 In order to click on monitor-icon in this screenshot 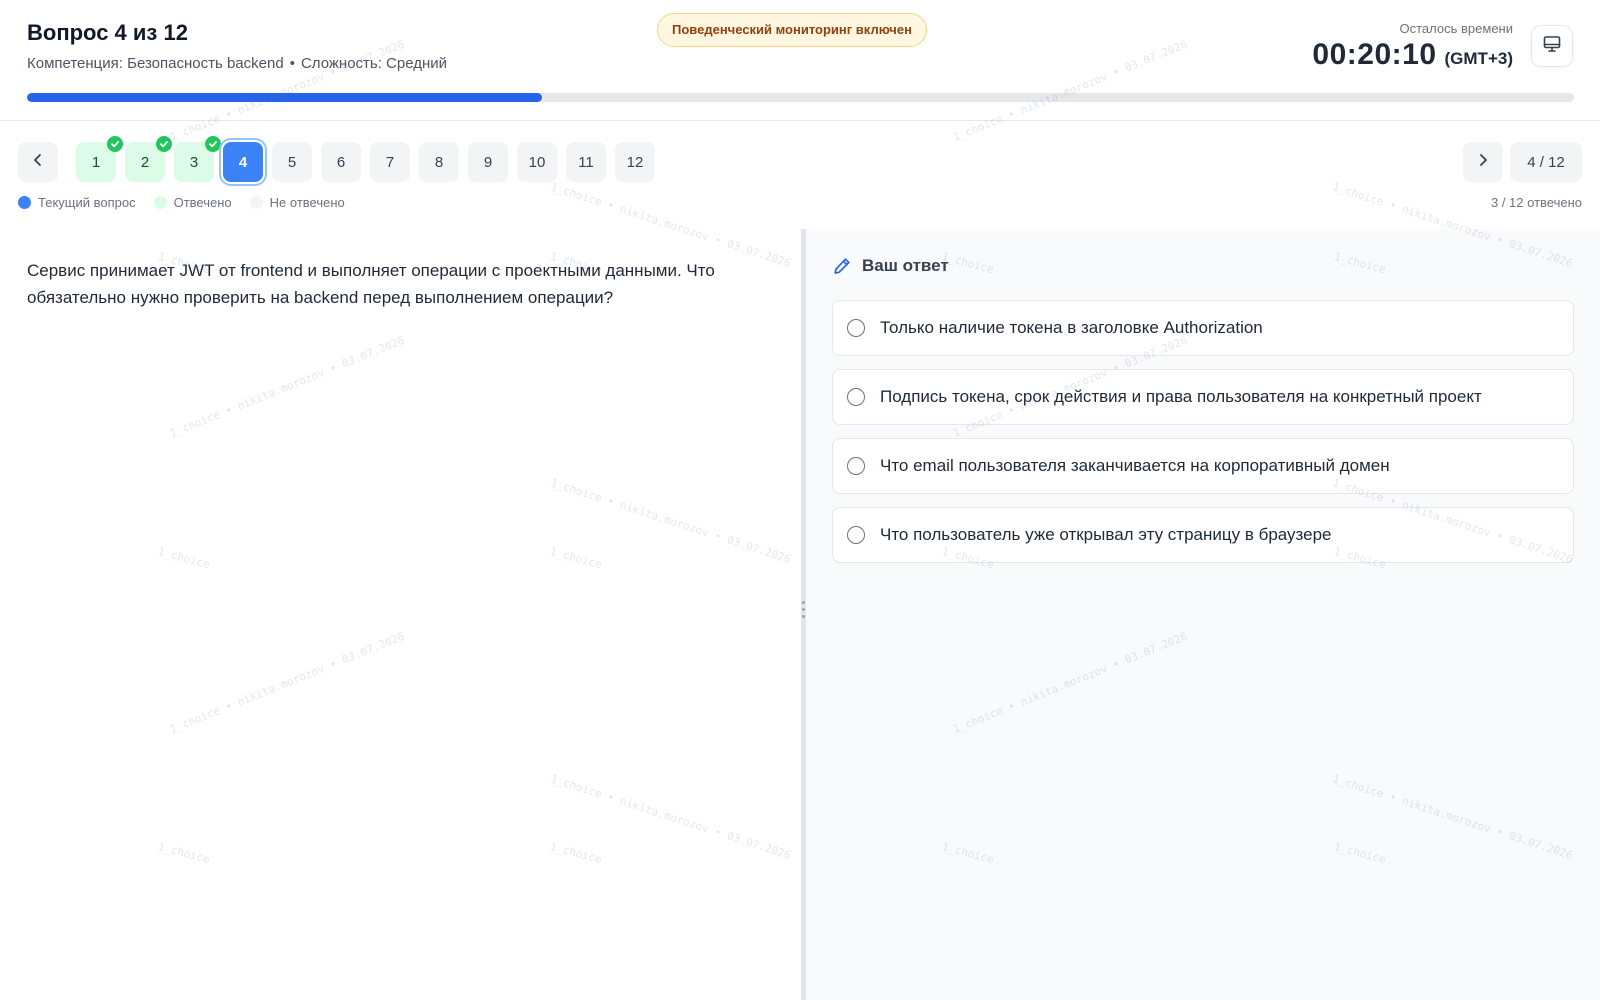, I will do `click(1552, 46)`.